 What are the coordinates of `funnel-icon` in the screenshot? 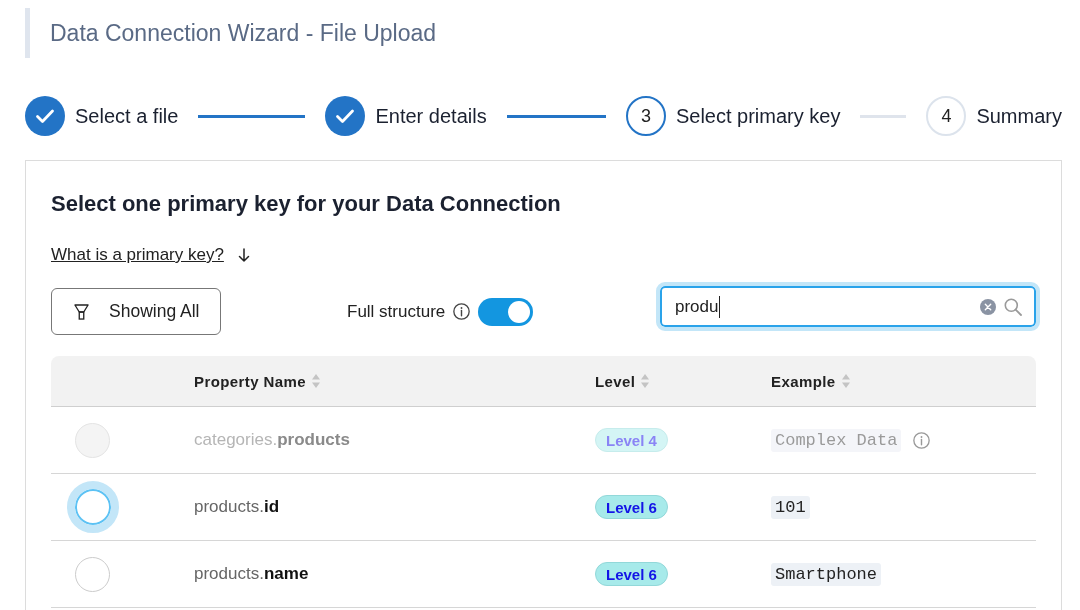 It's located at (81, 311).